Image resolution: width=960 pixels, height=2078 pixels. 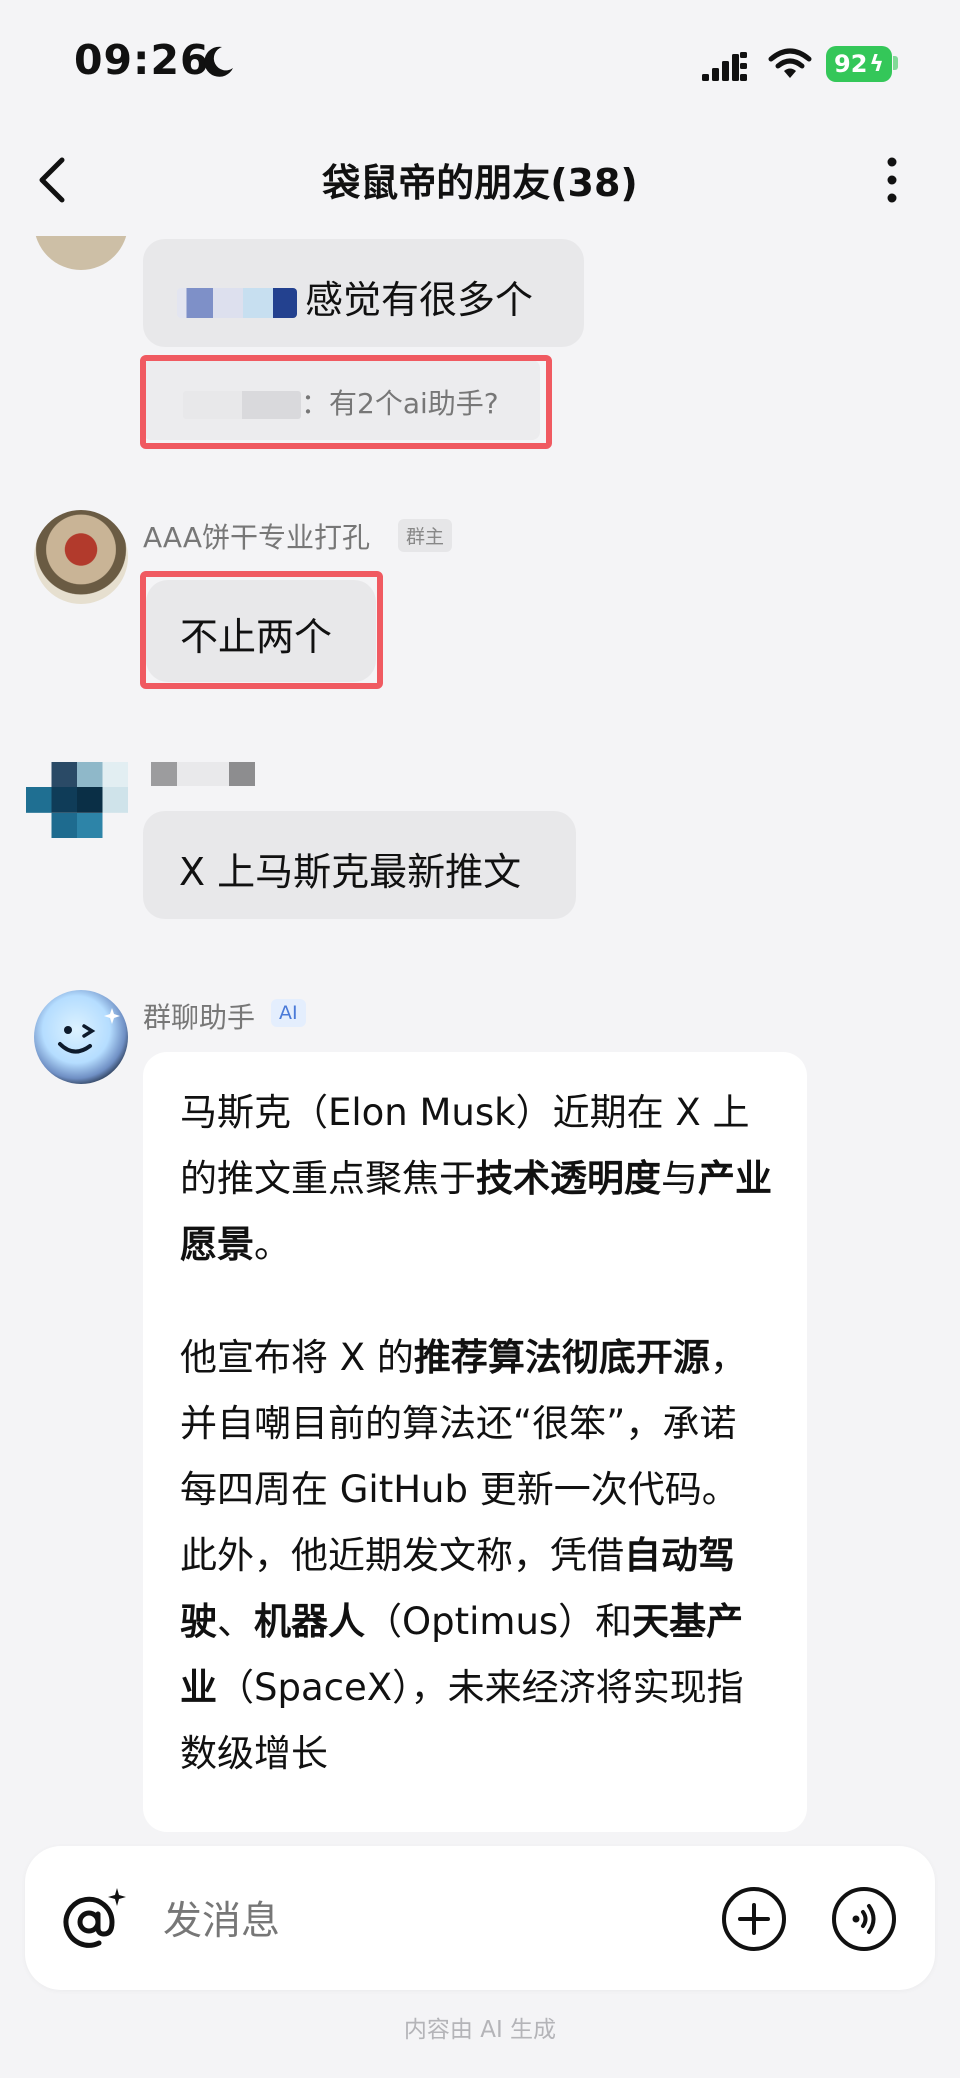 What do you see at coordinates (480, 2030) in the screenshot?
I see `ai-disclaimer: 内容由 AI 生成` at bounding box center [480, 2030].